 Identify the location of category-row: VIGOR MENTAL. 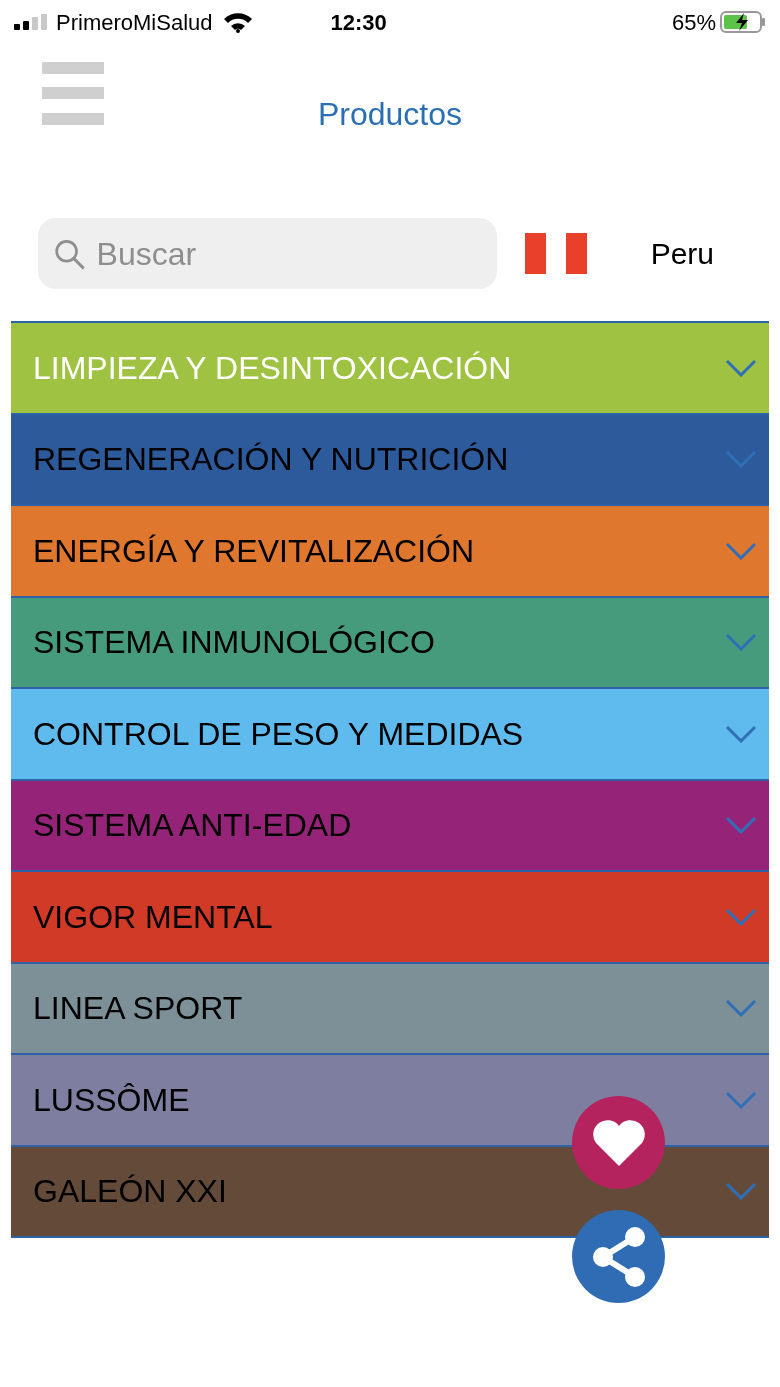
(390, 918).